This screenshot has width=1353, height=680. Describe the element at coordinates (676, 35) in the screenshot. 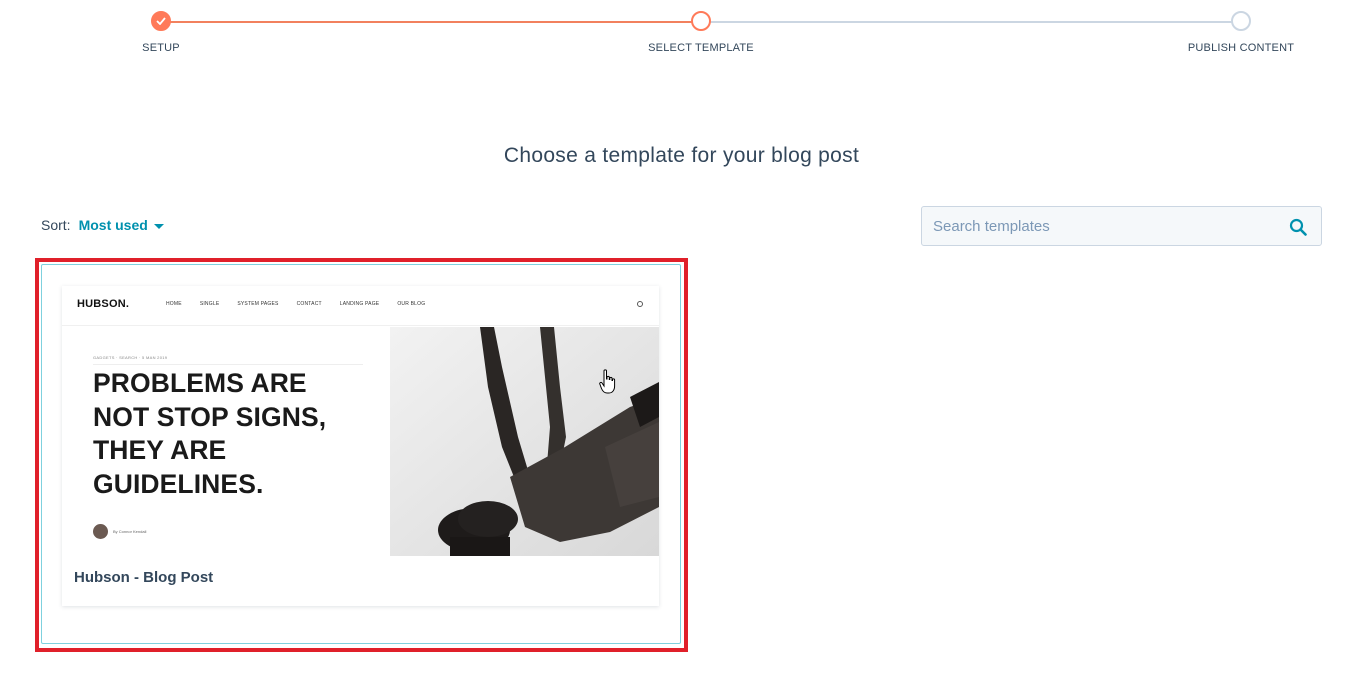

I see `progress-stepper: SETUP SELECT TEMPLATE PUBLISH CONTENT` at that location.